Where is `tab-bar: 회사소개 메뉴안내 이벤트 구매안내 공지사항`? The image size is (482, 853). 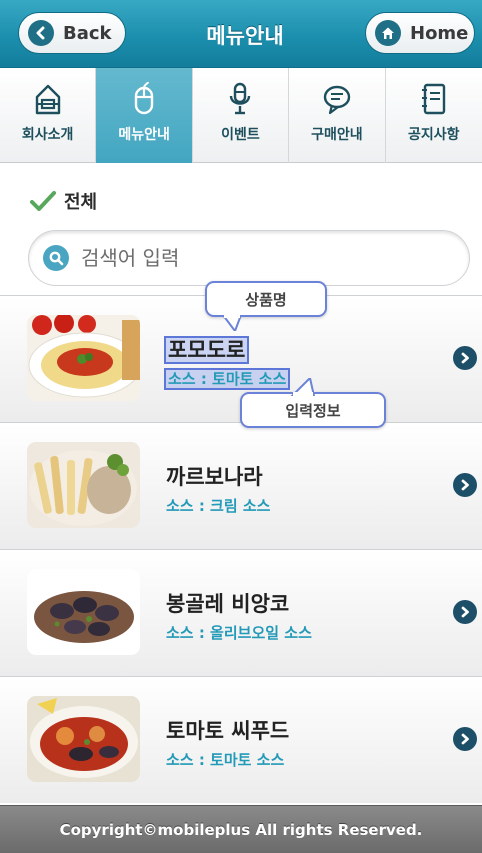 tab-bar: 회사소개 메뉴안내 이벤트 구매안내 공지사항 is located at coordinates (241, 115).